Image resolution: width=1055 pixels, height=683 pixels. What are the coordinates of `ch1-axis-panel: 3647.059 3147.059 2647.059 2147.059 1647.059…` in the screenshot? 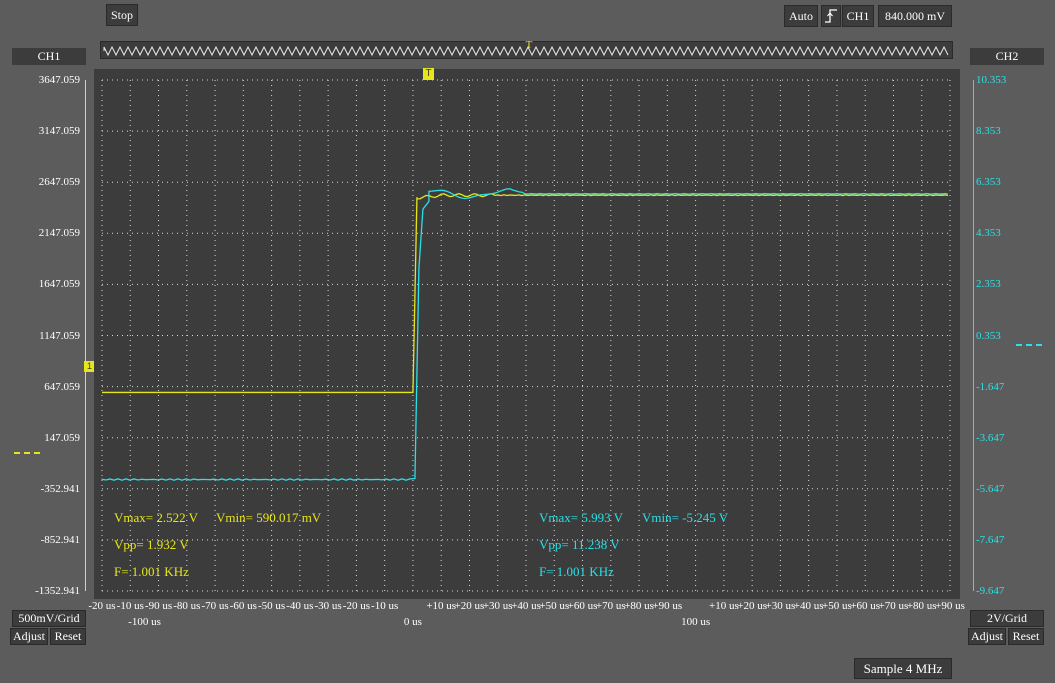 It's located at (52, 334).